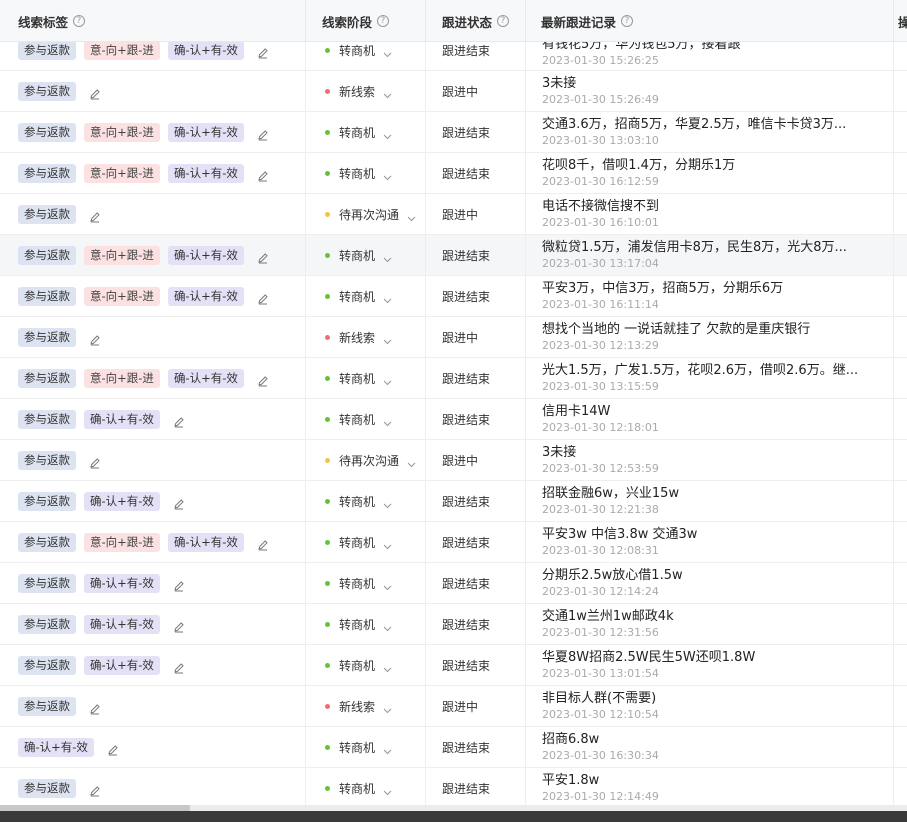 This screenshot has height=822, width=907. I want to click on col-header-actions: 操, so click(902, 21).